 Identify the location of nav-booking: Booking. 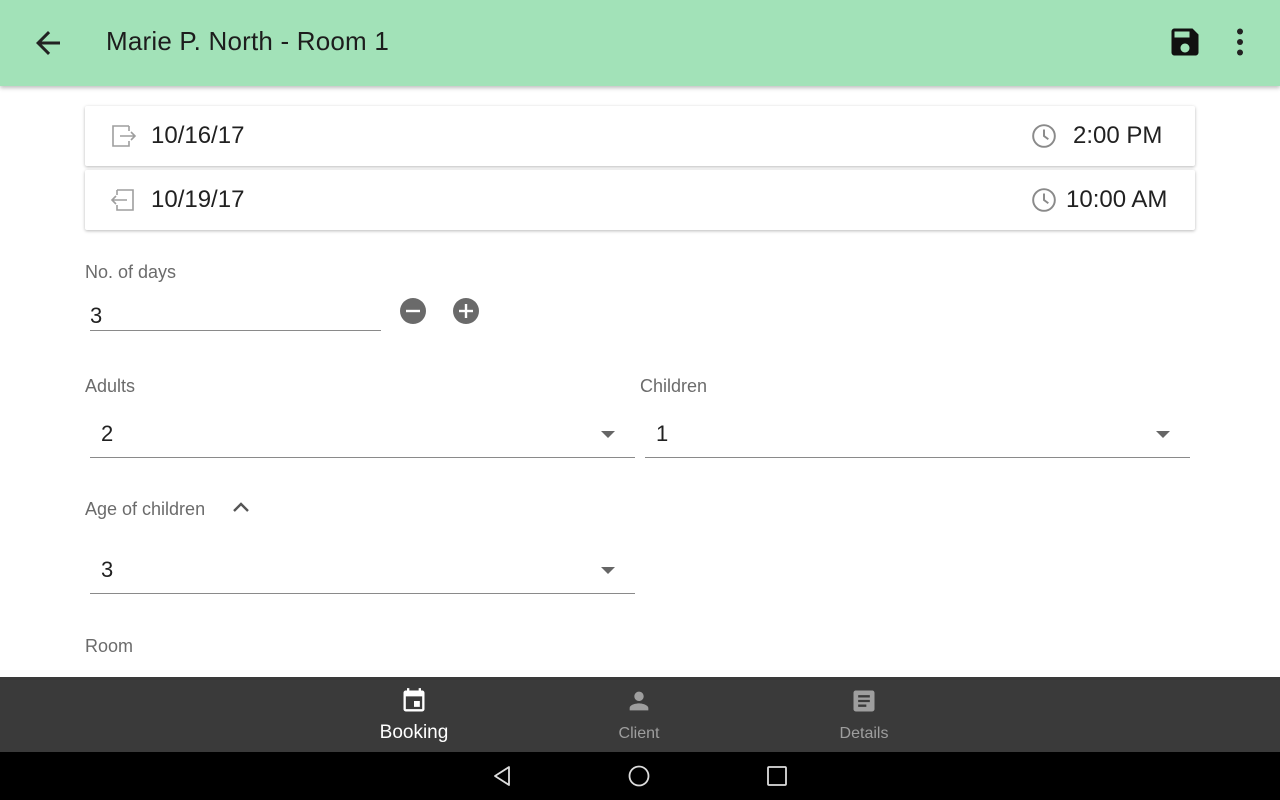
(414, 714).